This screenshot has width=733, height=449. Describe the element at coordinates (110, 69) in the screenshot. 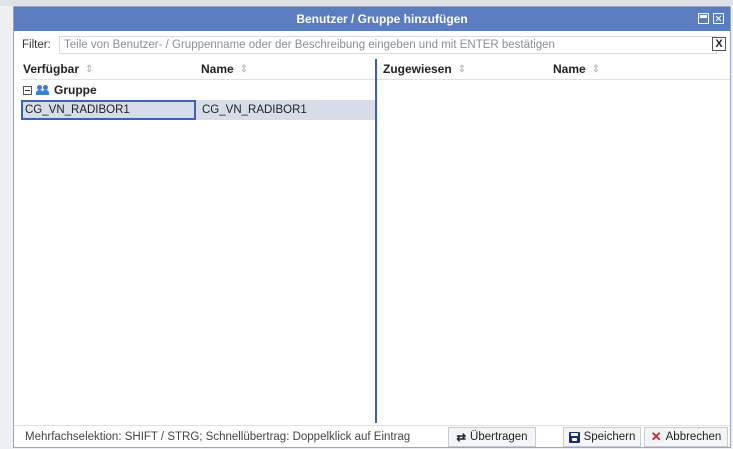

I see `column-header-verfuegbar: Verfügbar ⇕` at that location.